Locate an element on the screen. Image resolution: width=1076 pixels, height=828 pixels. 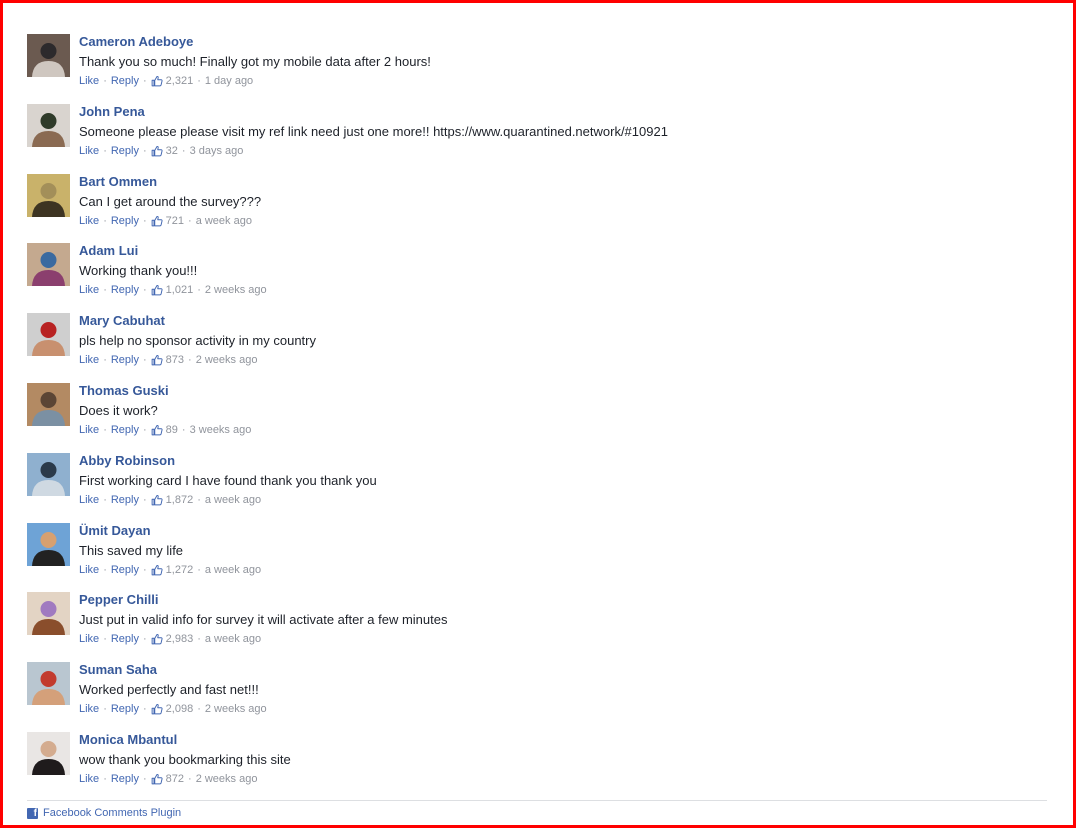
comment-timestamp: 3 weeks ago is located at coordinates (221, 430).